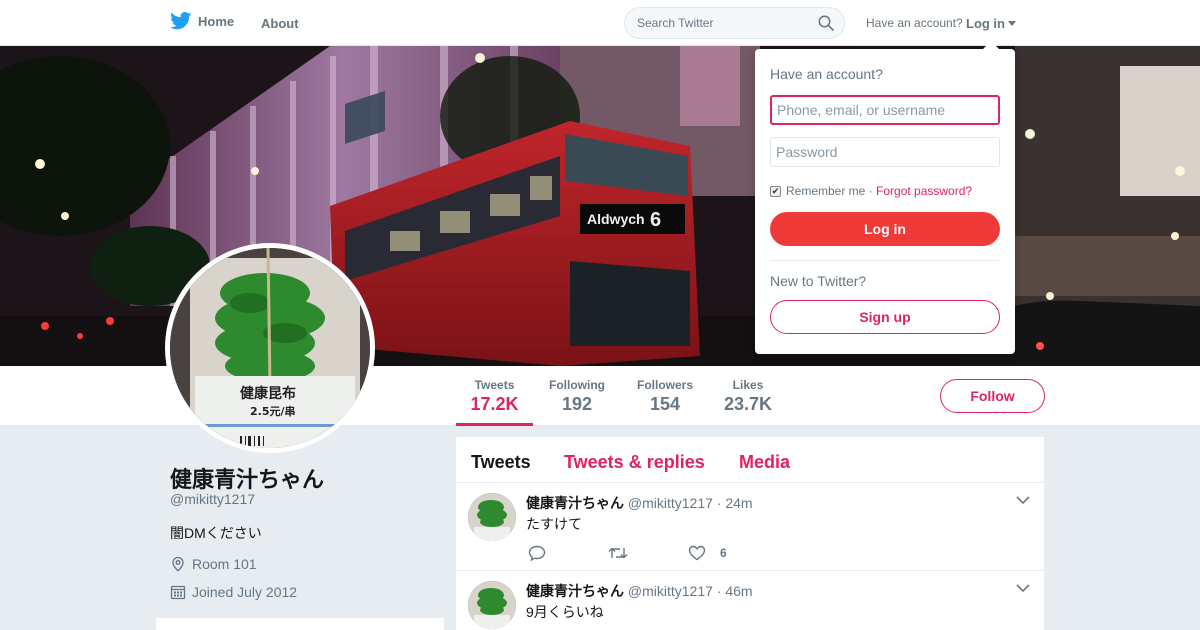 This screenshot has height=630, width=1200. What do you see at coordinates (565, 612) in the screenshot?
I see `tweet-text: 9月くらいね` at bounding box center [565, 612].